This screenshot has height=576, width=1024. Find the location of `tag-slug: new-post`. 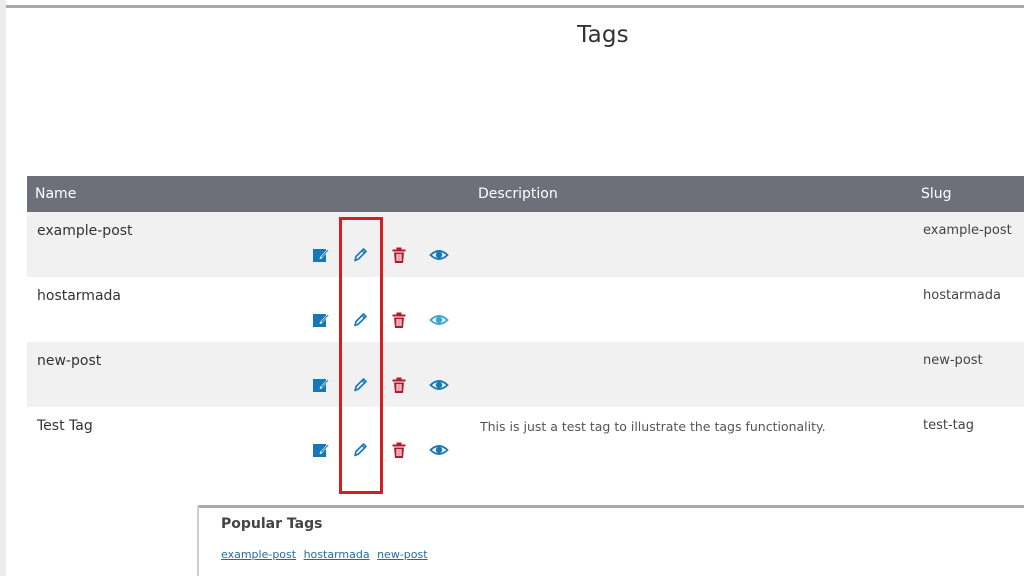

tag-slug: new-post is located at coordinates (953, 360).